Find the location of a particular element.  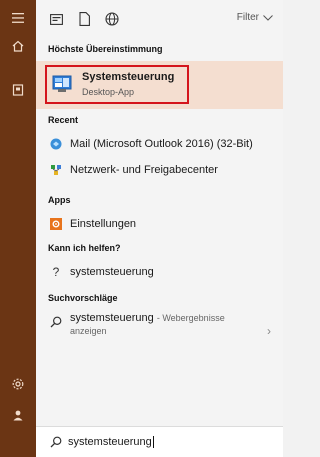

section-help: Kann ich helfen? is located at coordinates (84, 248).